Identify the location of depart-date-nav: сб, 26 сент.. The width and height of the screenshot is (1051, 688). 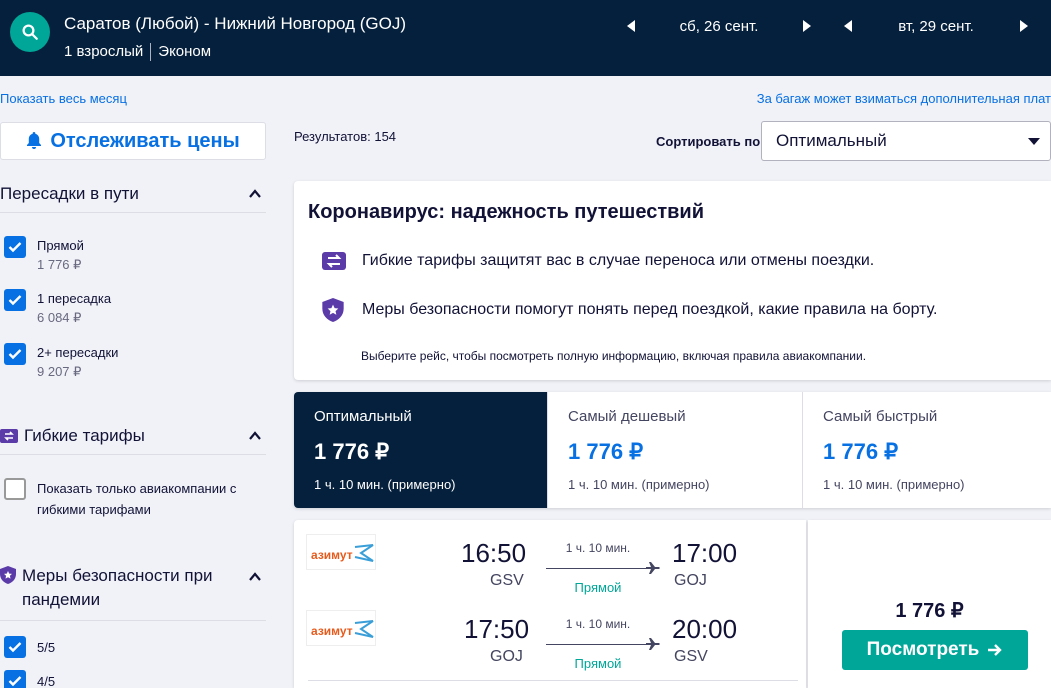
(719, 26).